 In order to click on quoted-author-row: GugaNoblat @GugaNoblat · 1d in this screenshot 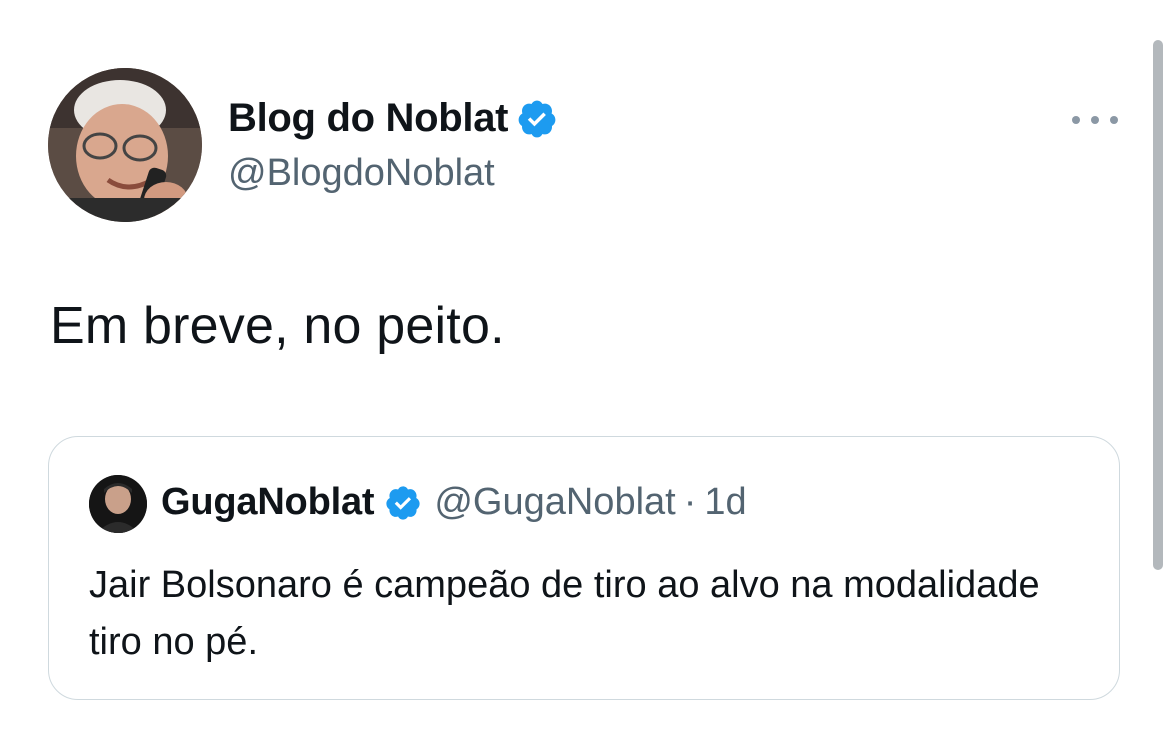, I will do `click(454, 502)`.